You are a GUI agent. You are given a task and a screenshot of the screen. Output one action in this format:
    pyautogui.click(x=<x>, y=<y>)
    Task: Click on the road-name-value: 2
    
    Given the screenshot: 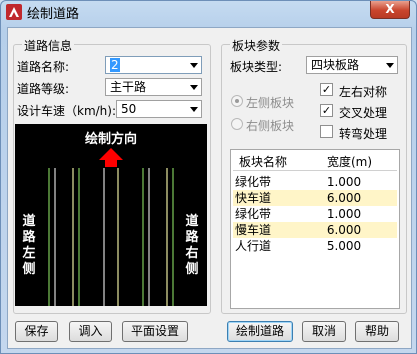 What is the action you would take?
    pyautogui.click(x=115, y=65)
    